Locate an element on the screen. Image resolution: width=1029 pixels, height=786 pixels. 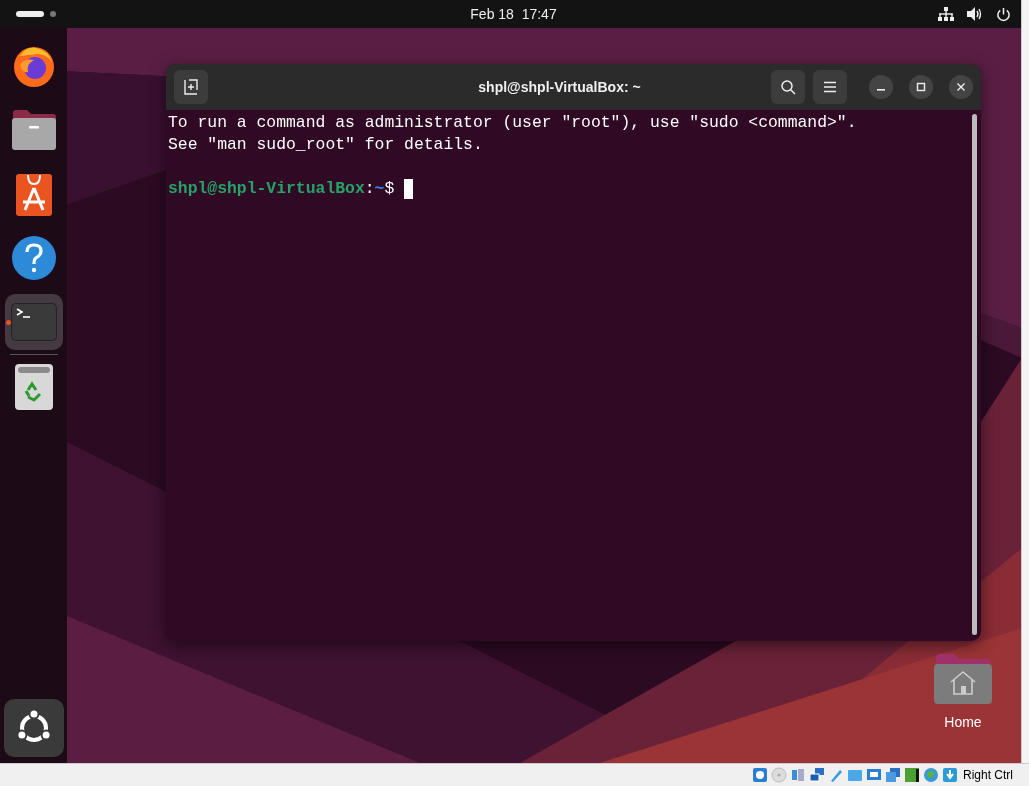
close-button is located at coordinates (961, 87).